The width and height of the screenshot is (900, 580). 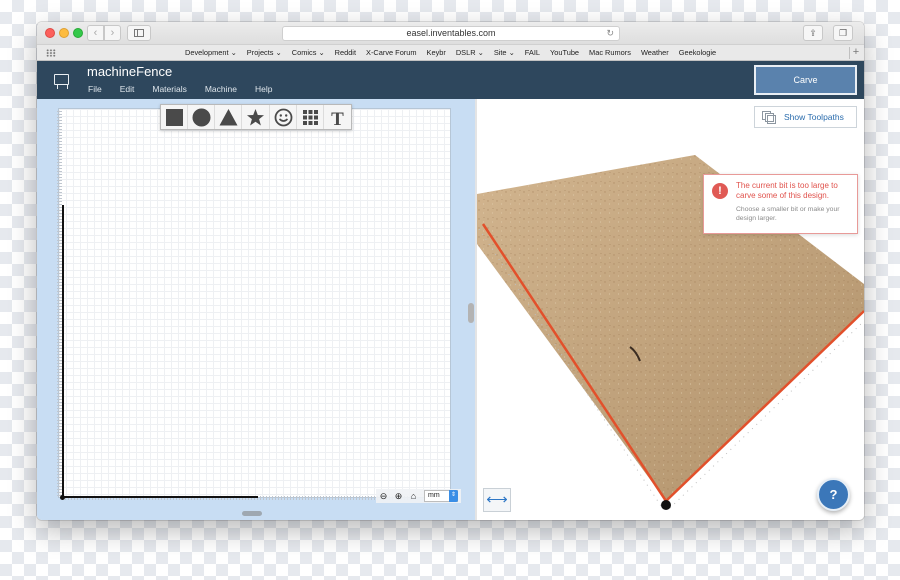 I want to click on triangle-tool-button, so click(x=229, y=117).